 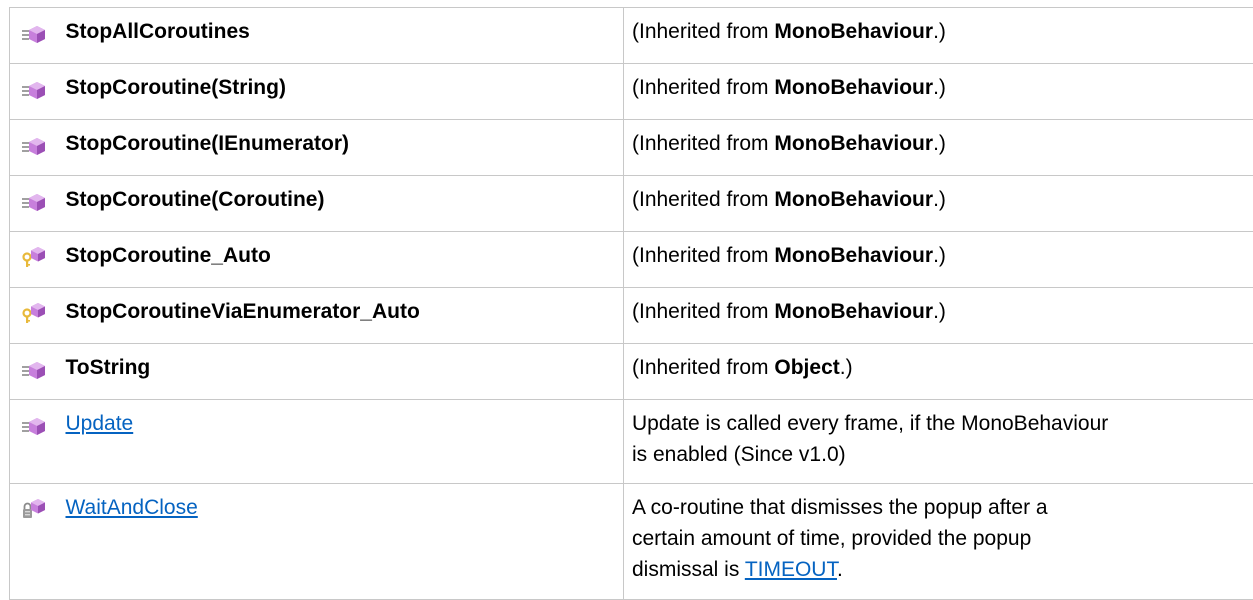 I want to click on timeout-link: TIMEOUT, so click(x=791, y=569).